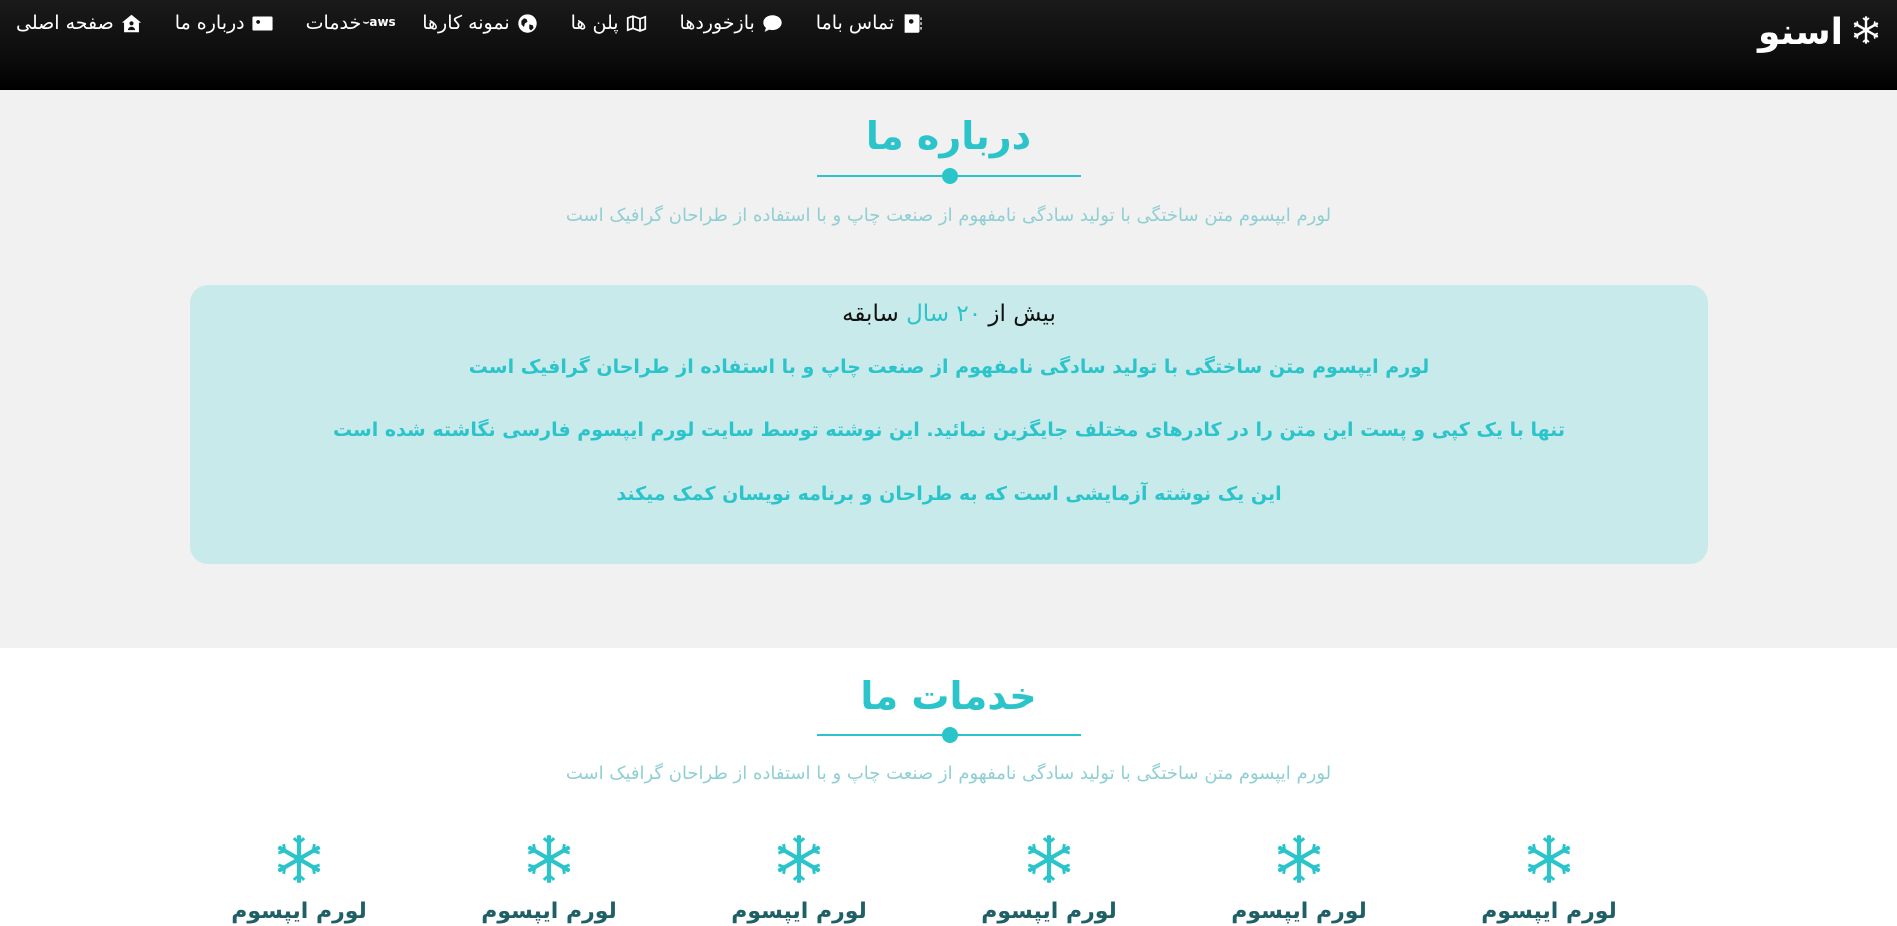  I want to click on nav-item-label: تماس باما, so click(855, 23).